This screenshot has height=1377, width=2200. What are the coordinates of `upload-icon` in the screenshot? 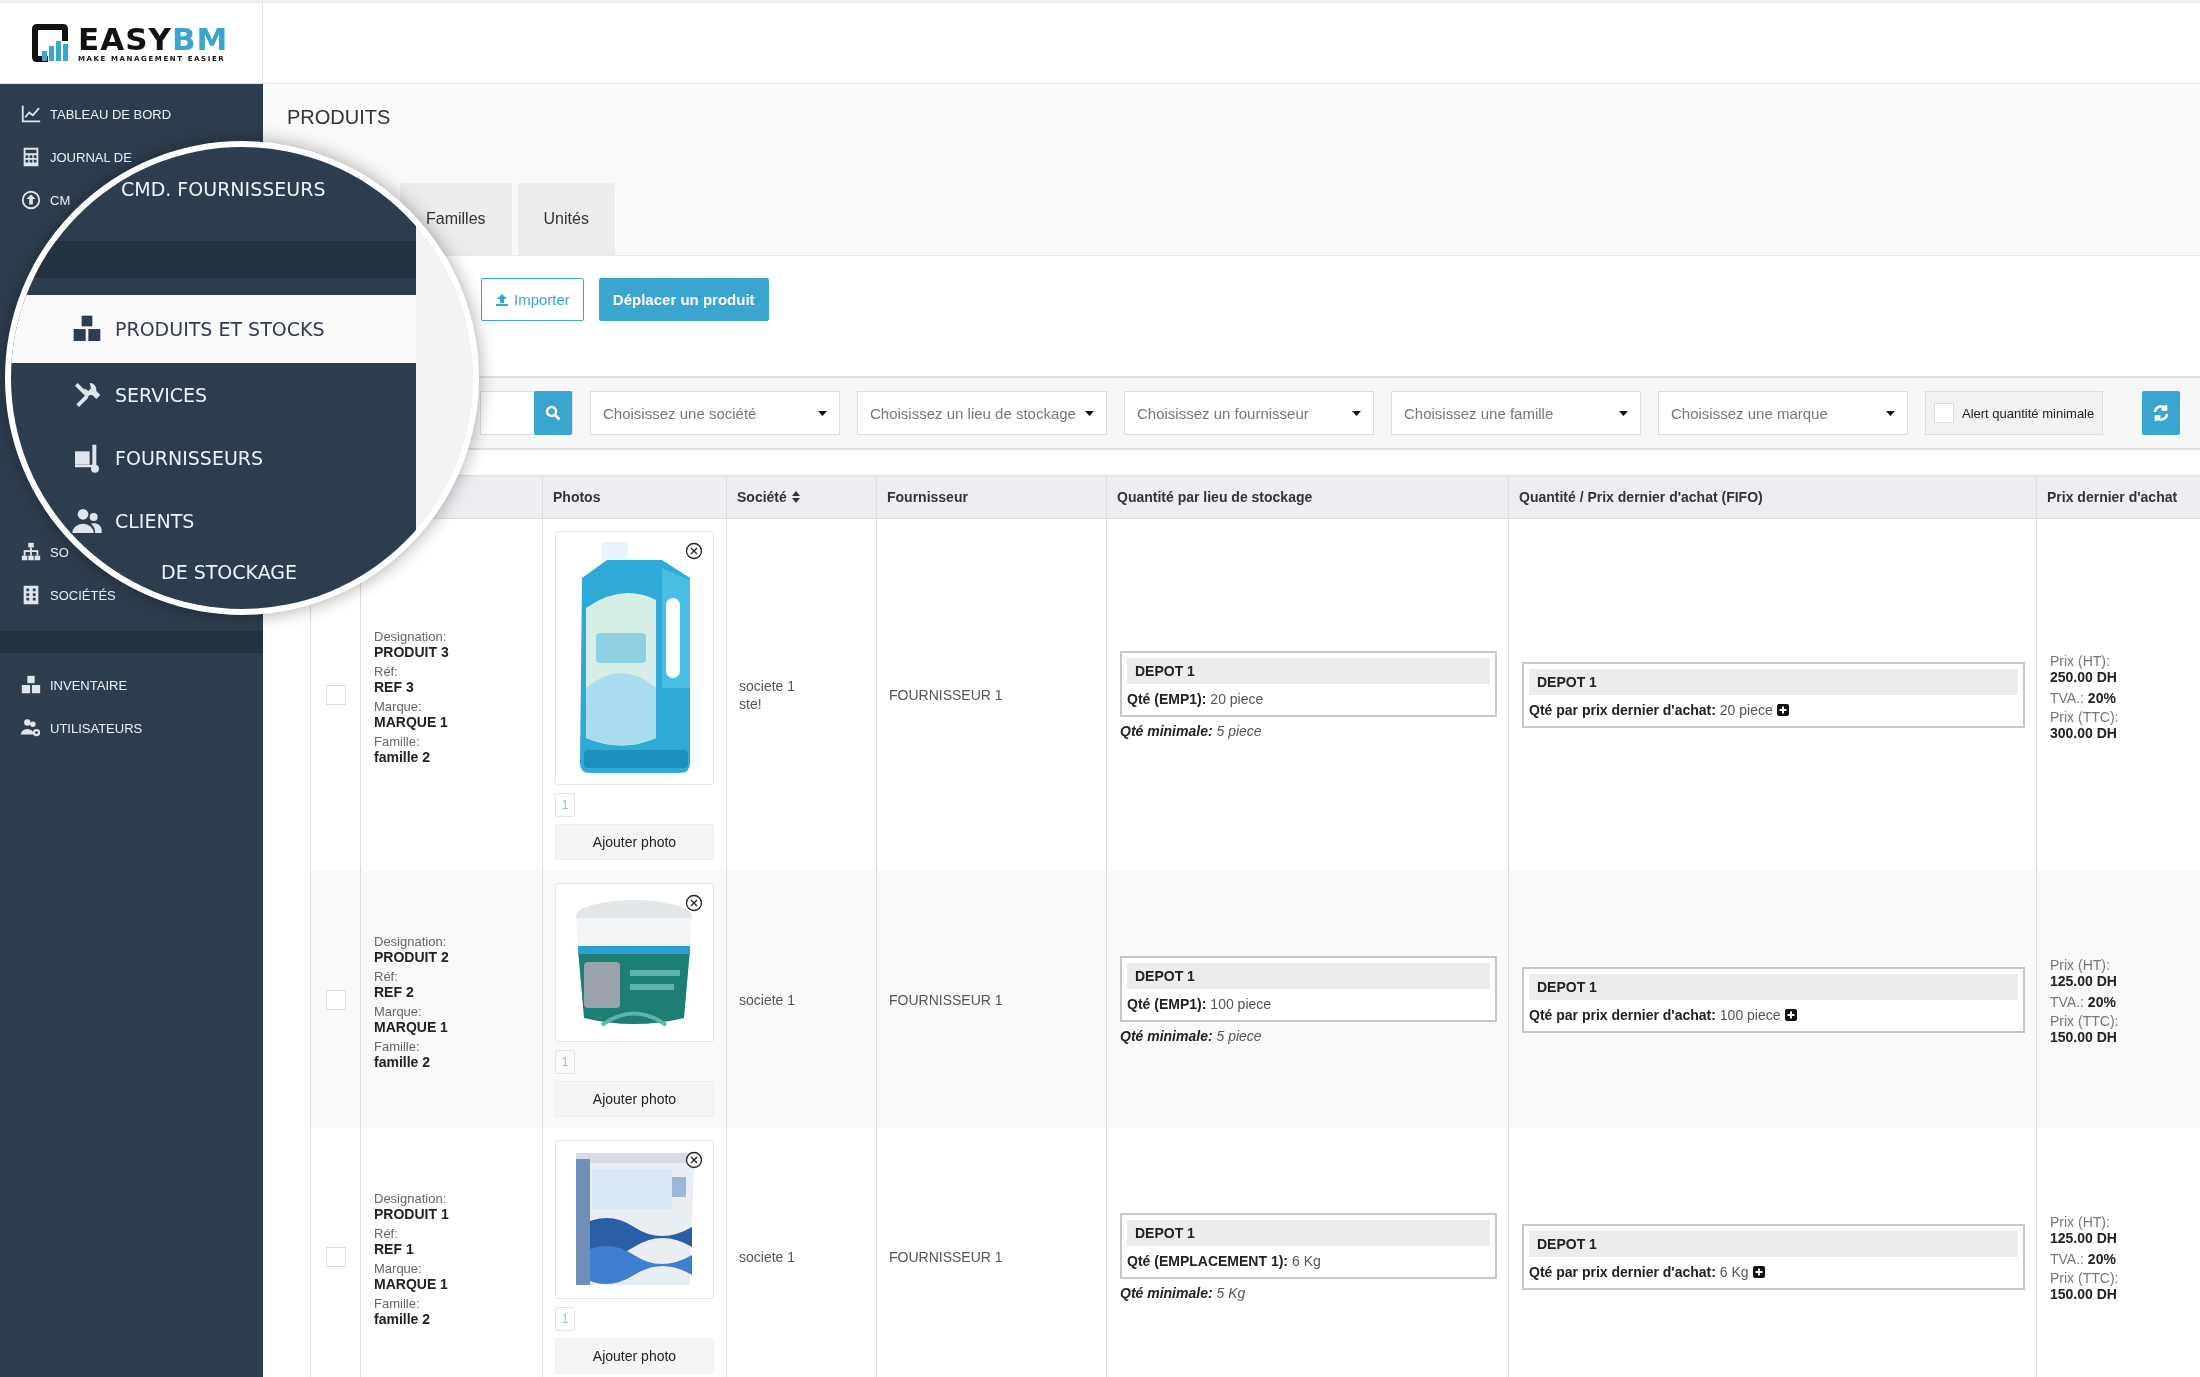 It's located at (502, 299).